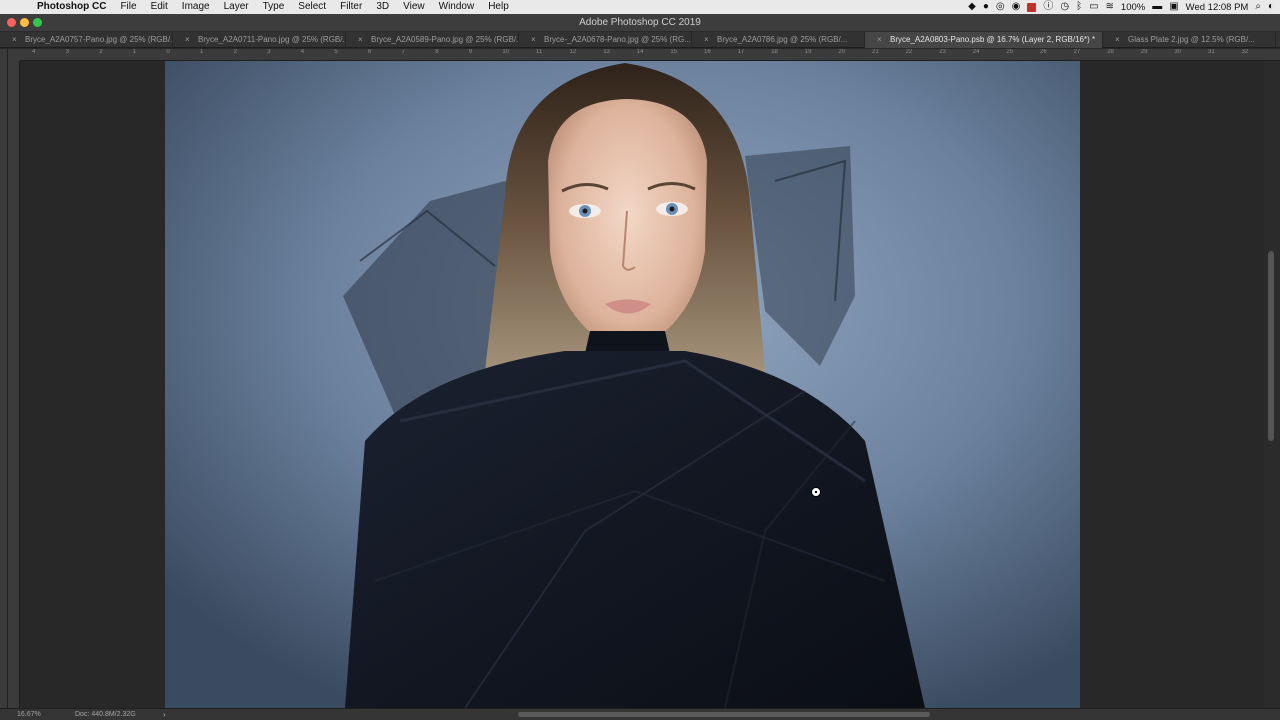  I want to click on status-menu-arrow-icon: ›, so click(164, 714).